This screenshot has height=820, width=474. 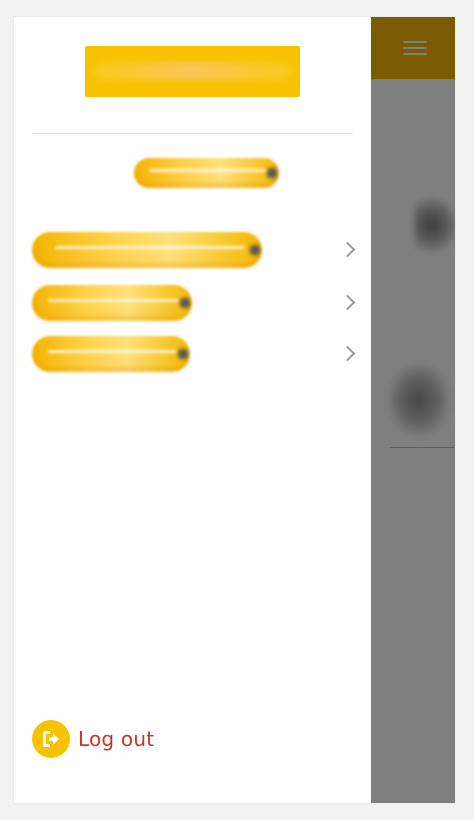 What do you see at coordinates (192, 133) in the screenshot?
I see `drawer-divider` at bounding box center [192, 133].